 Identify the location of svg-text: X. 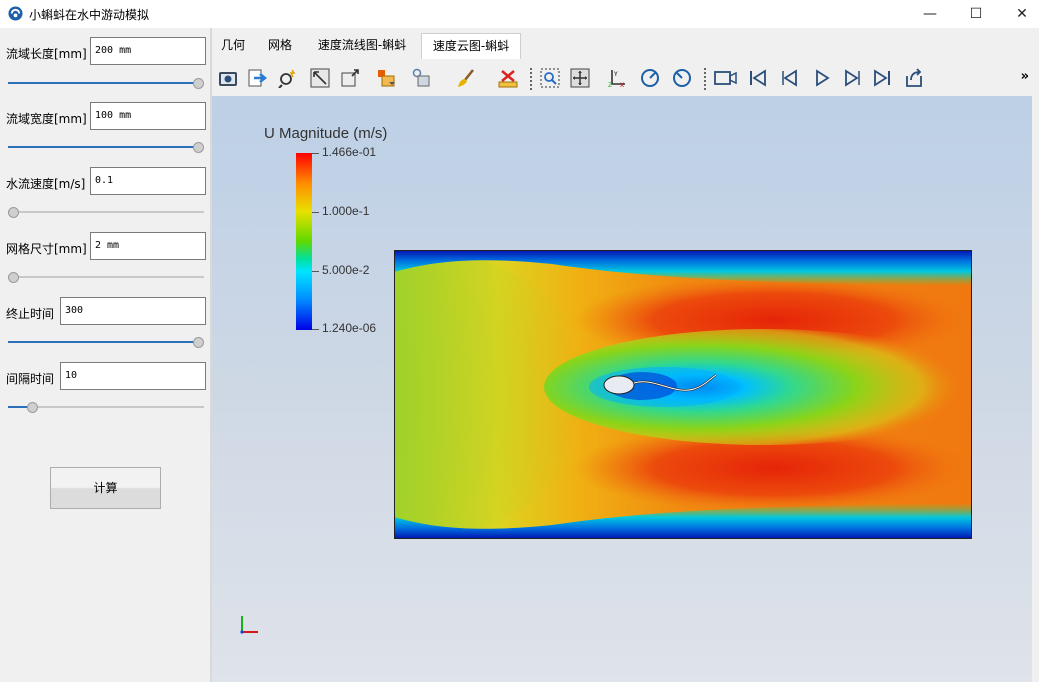
(622, 85).